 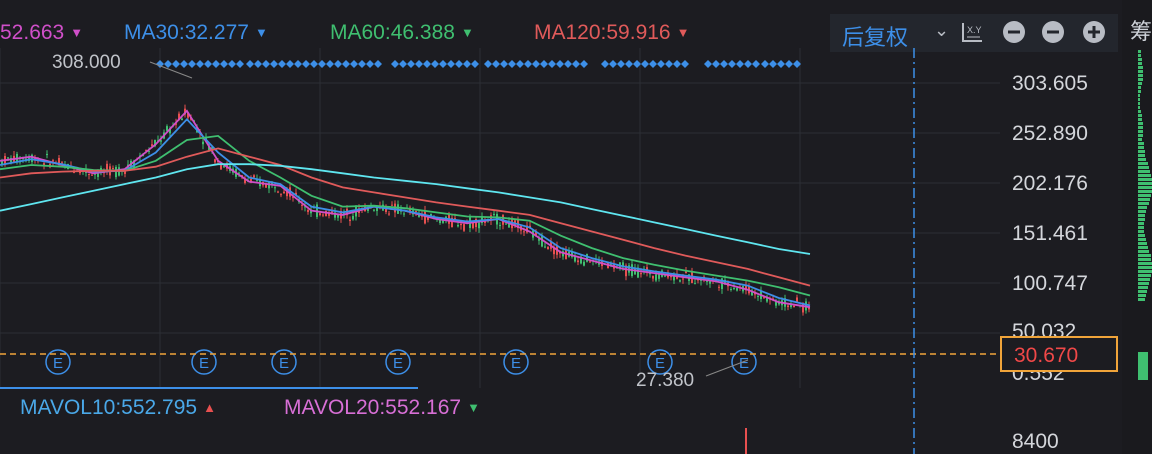 What do you see at coordinates (1046, 355) in the screenshot?
I see `current-price-value: 30.670` at bounding box center [1046, 355].